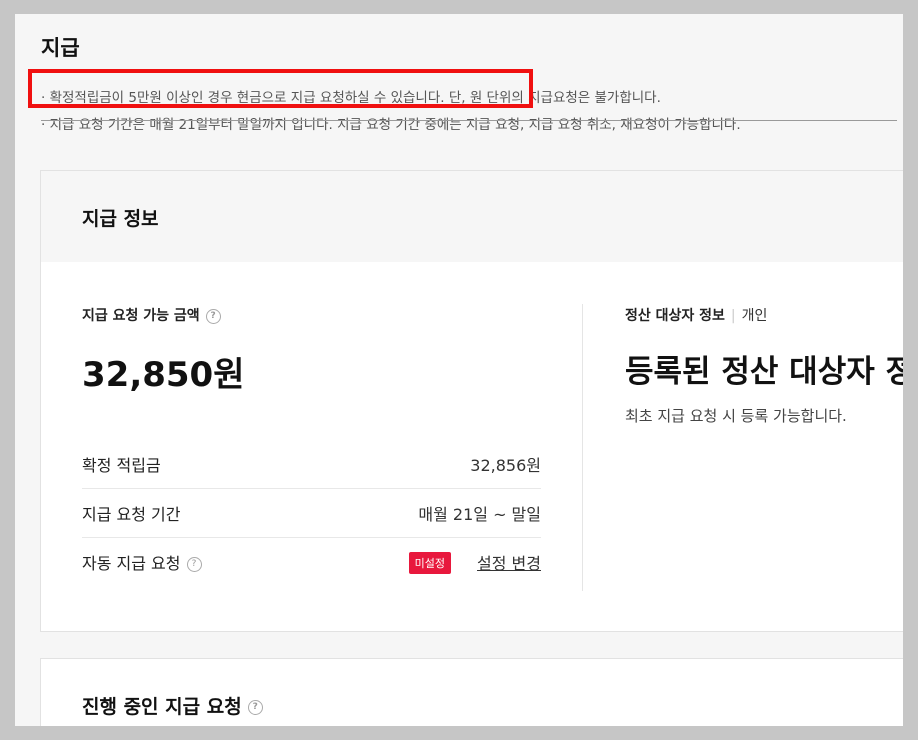 The width and height of the screenshot is (918, 740). I want to click on page-title: 지급, so click(60, 48).